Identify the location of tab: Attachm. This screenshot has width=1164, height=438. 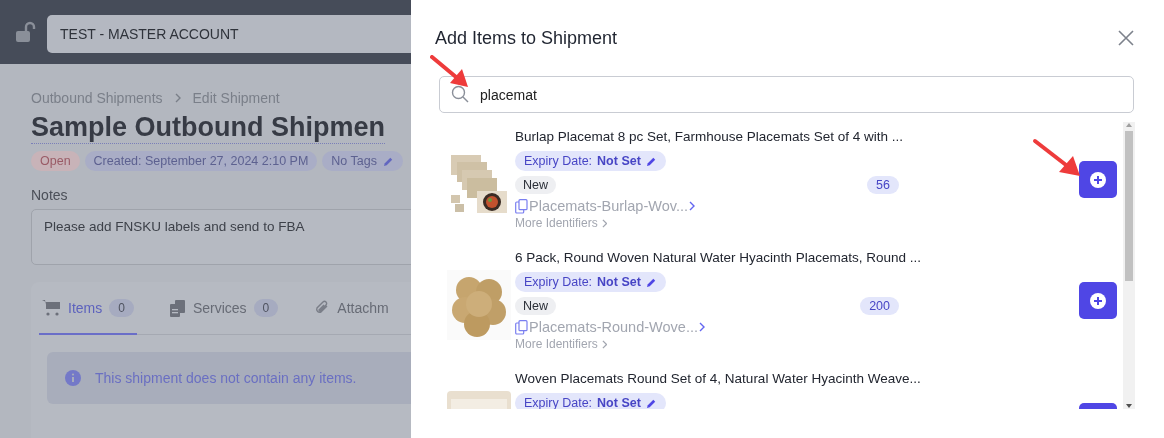
(351, 308).